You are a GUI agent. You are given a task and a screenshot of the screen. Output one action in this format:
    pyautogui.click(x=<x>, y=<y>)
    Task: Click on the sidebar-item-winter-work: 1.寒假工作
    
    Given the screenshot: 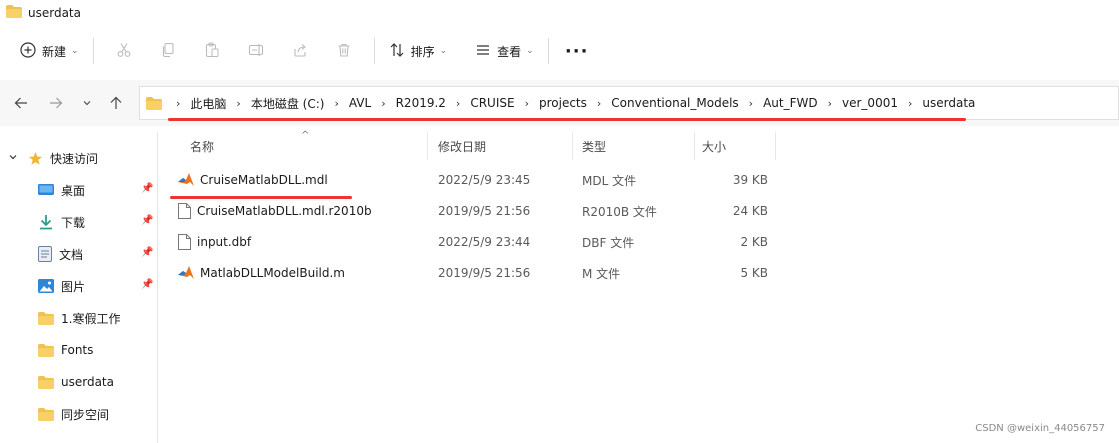 What is the action you would take?
    pyautogui.click(x=79, y=318)
    